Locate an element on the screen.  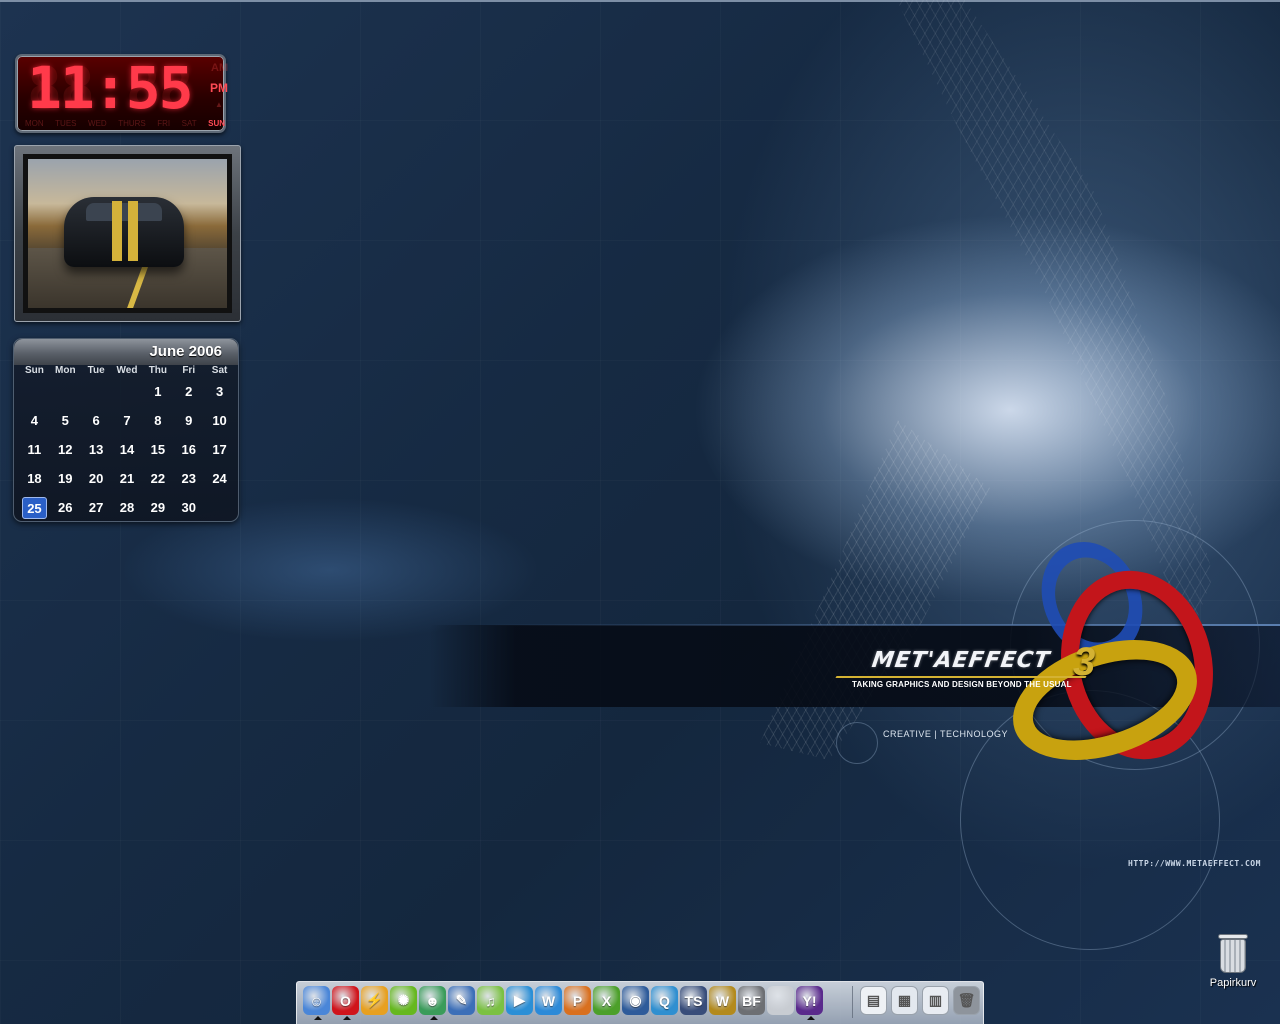
calendar-day: 19 is located at coordinates (65, 479).